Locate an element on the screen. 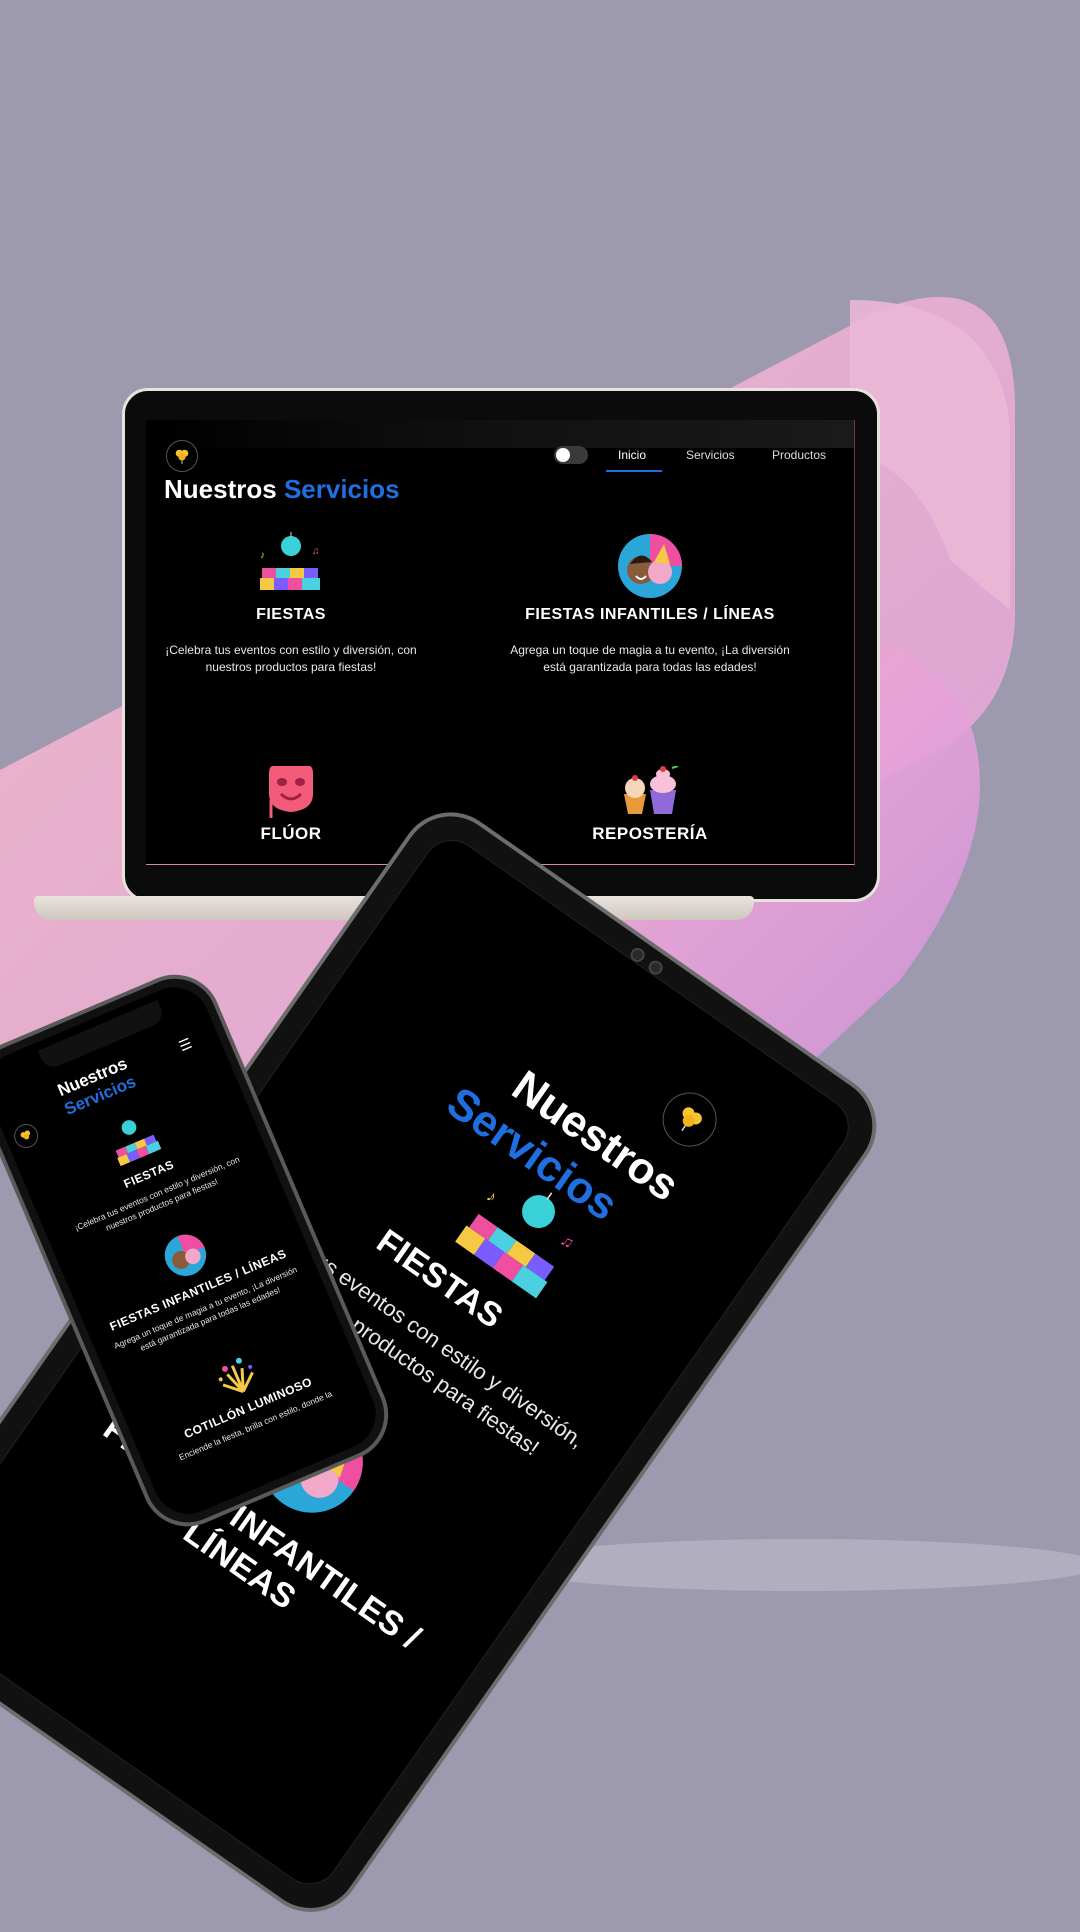 The image size is (1080, 1932). service-card-fluor: FLÚOR is located at coordinates (293, 802).